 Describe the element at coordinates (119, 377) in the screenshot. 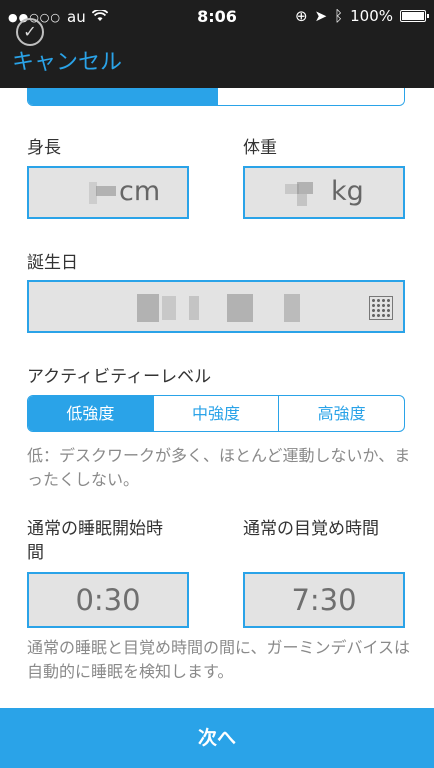

I see `activity-level-label: アクティビティーレベル` at that location.